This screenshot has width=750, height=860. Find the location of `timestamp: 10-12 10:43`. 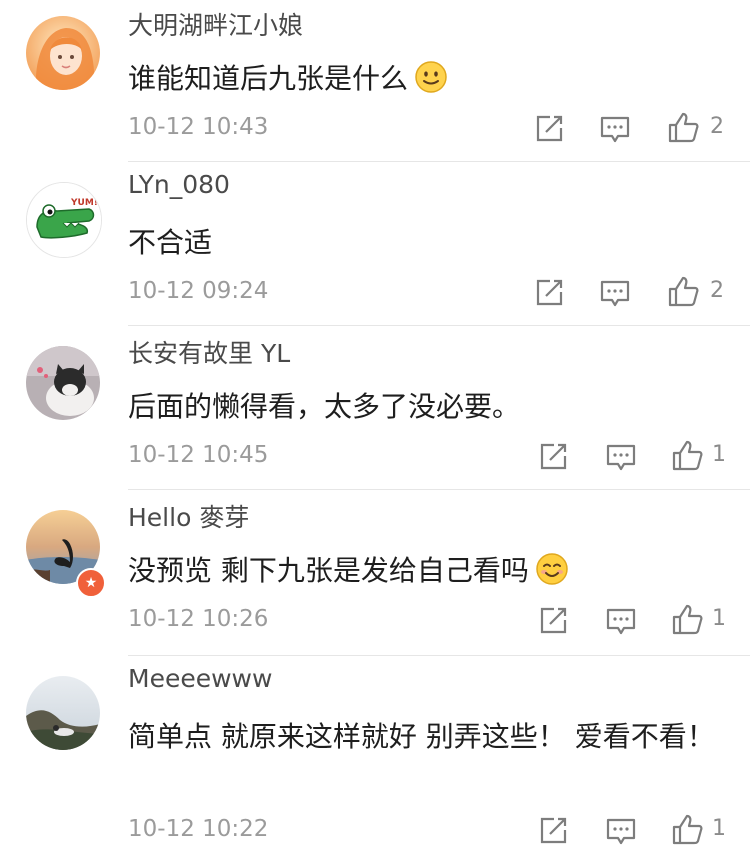

timestamp: 10-12 10:43 is located at coordinates (198, 127).